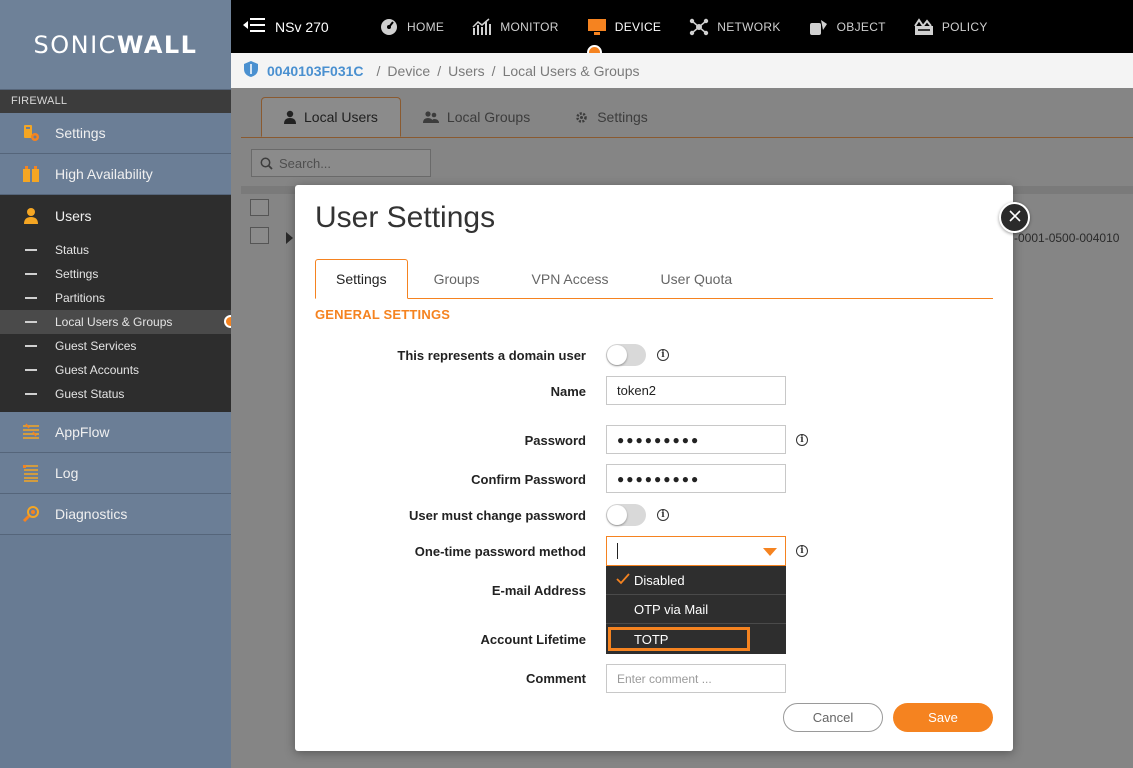  What do you see at coordinates (696, 390) in the screenshot?
I see `name-field: token2` at bounding box center [696, 390].